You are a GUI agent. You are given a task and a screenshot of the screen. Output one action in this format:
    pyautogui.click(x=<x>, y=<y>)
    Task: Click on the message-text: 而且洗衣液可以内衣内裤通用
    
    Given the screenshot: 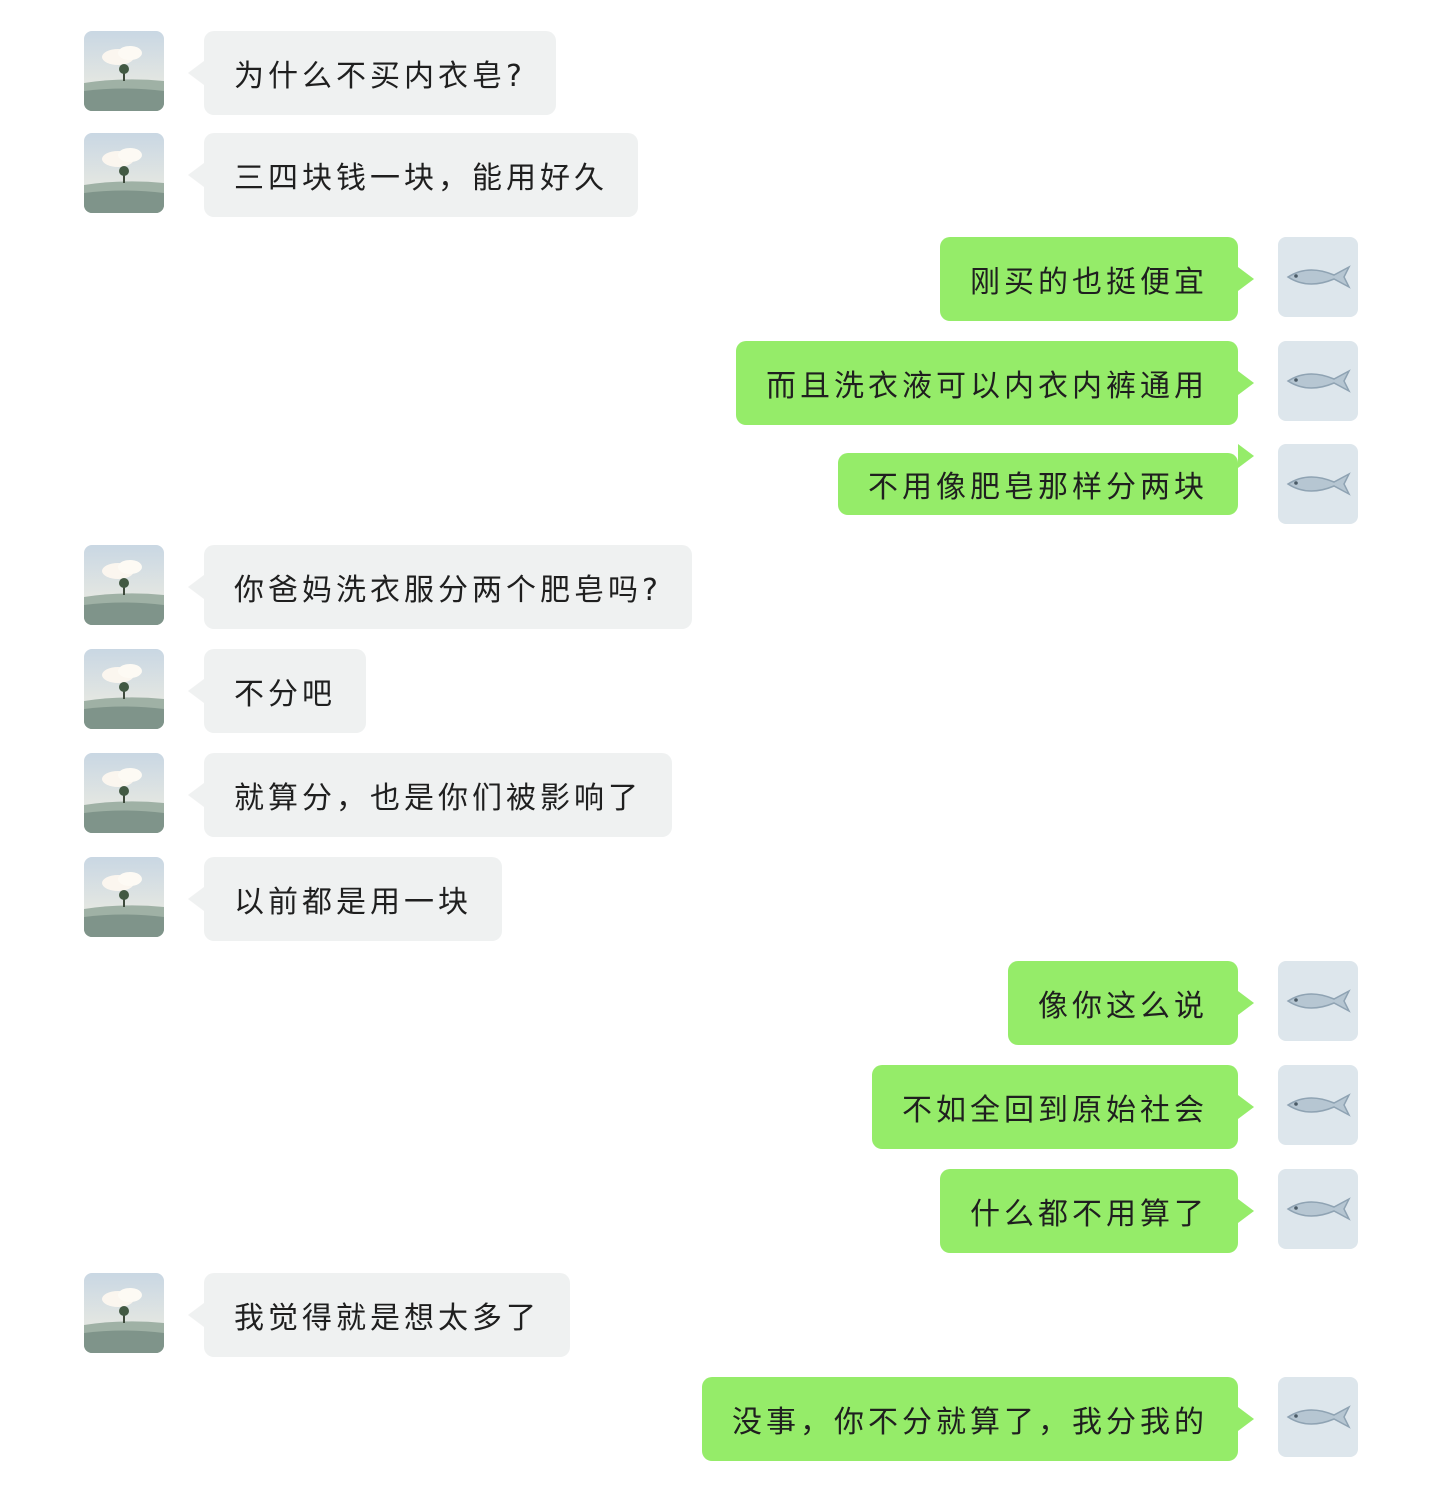 What is the action you would take?
    pyautogui.click(x=987, y=386)
    